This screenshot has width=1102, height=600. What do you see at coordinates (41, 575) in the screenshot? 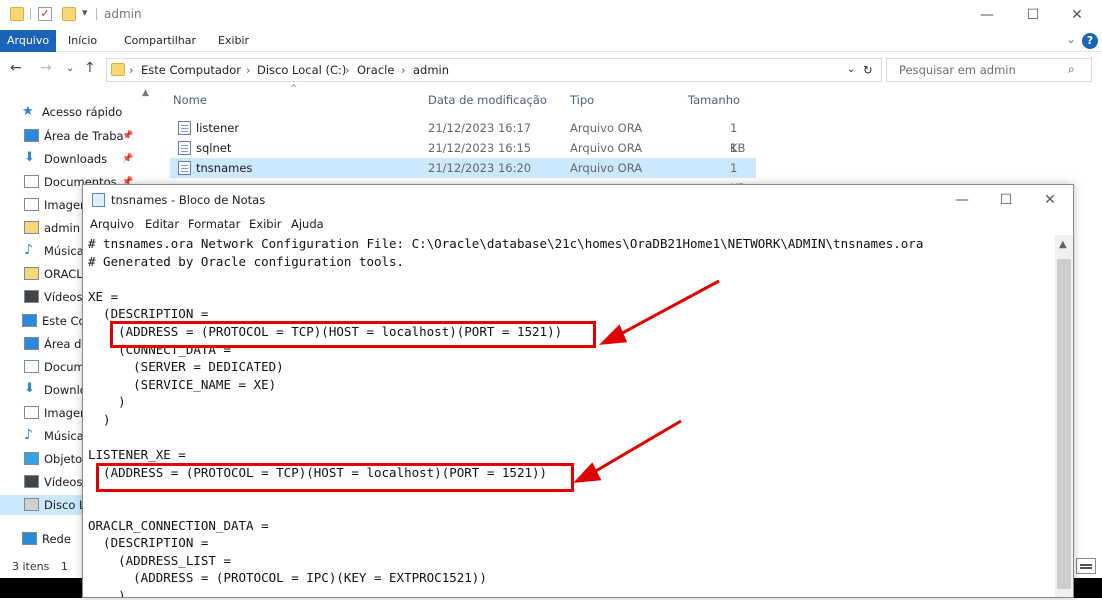
I see `status-bar: 3 itens 1 item` at bounding box center [41, 575].